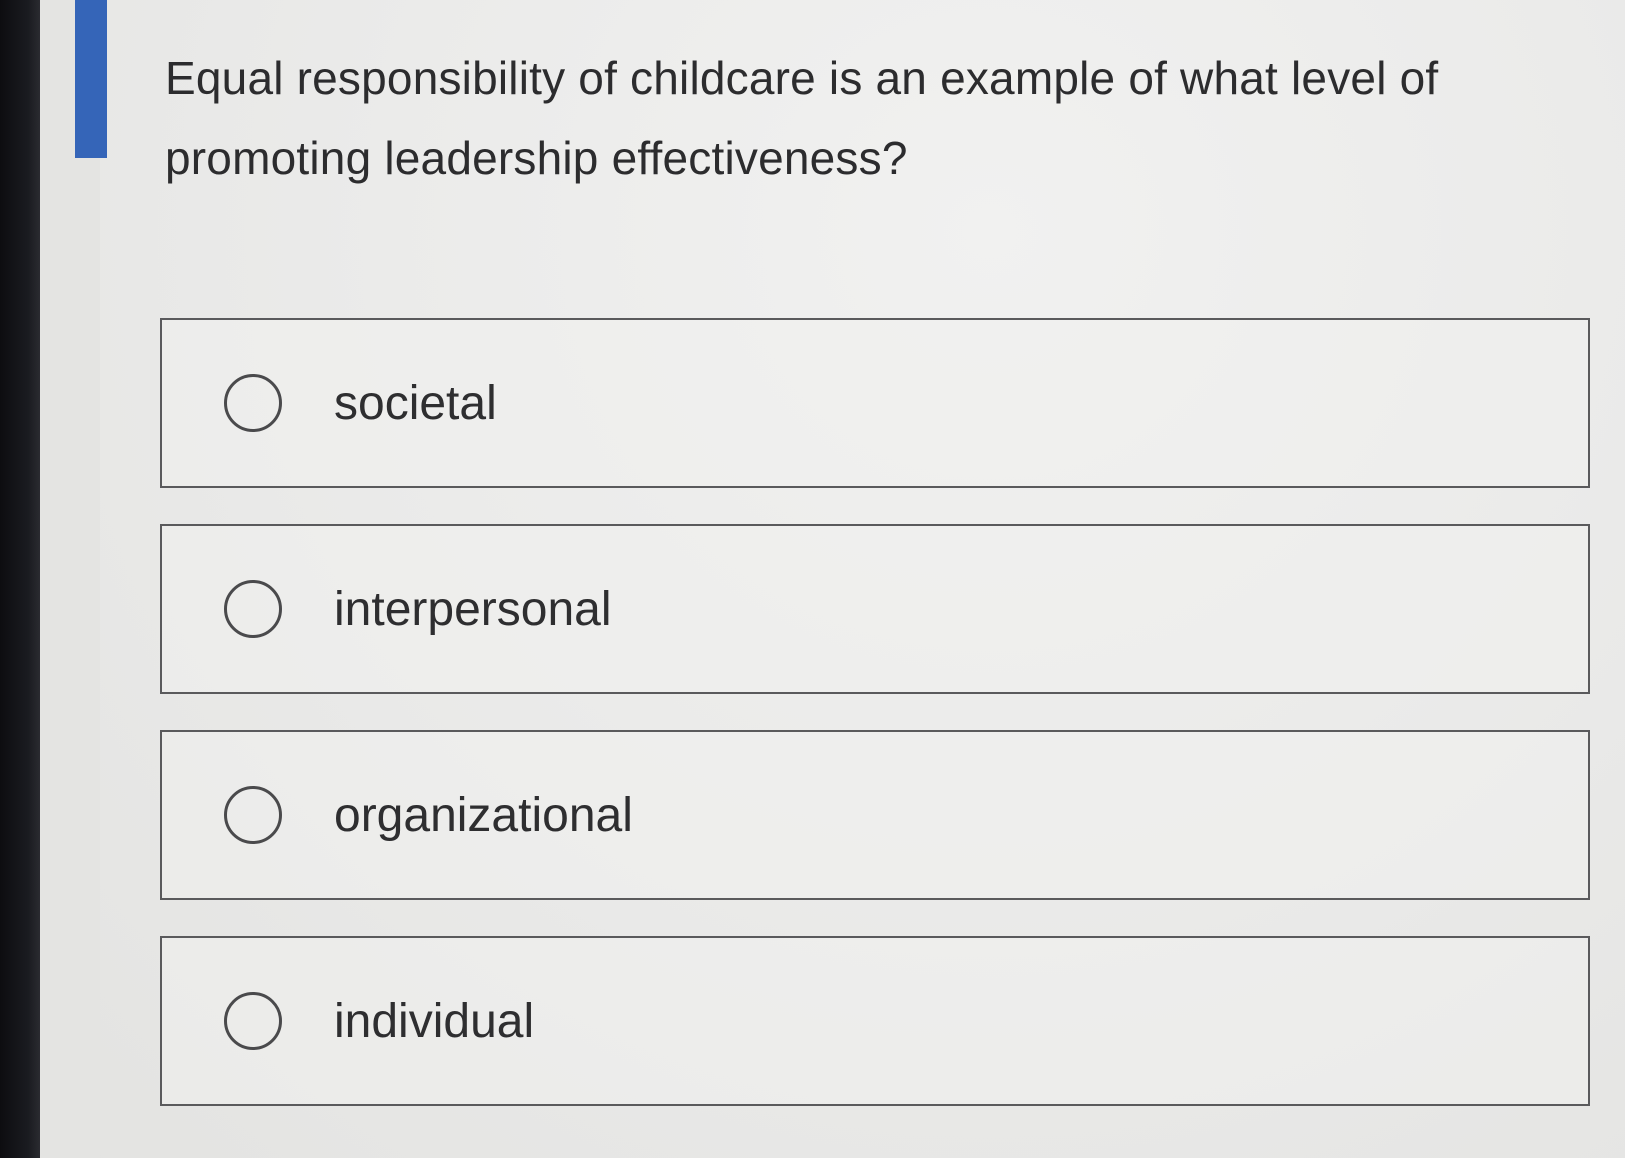 This screenshot has width=1625, height=1158. Describe the element at coordinates (91, 79) in the screenshot. I see `question-accent-bar` at that location.